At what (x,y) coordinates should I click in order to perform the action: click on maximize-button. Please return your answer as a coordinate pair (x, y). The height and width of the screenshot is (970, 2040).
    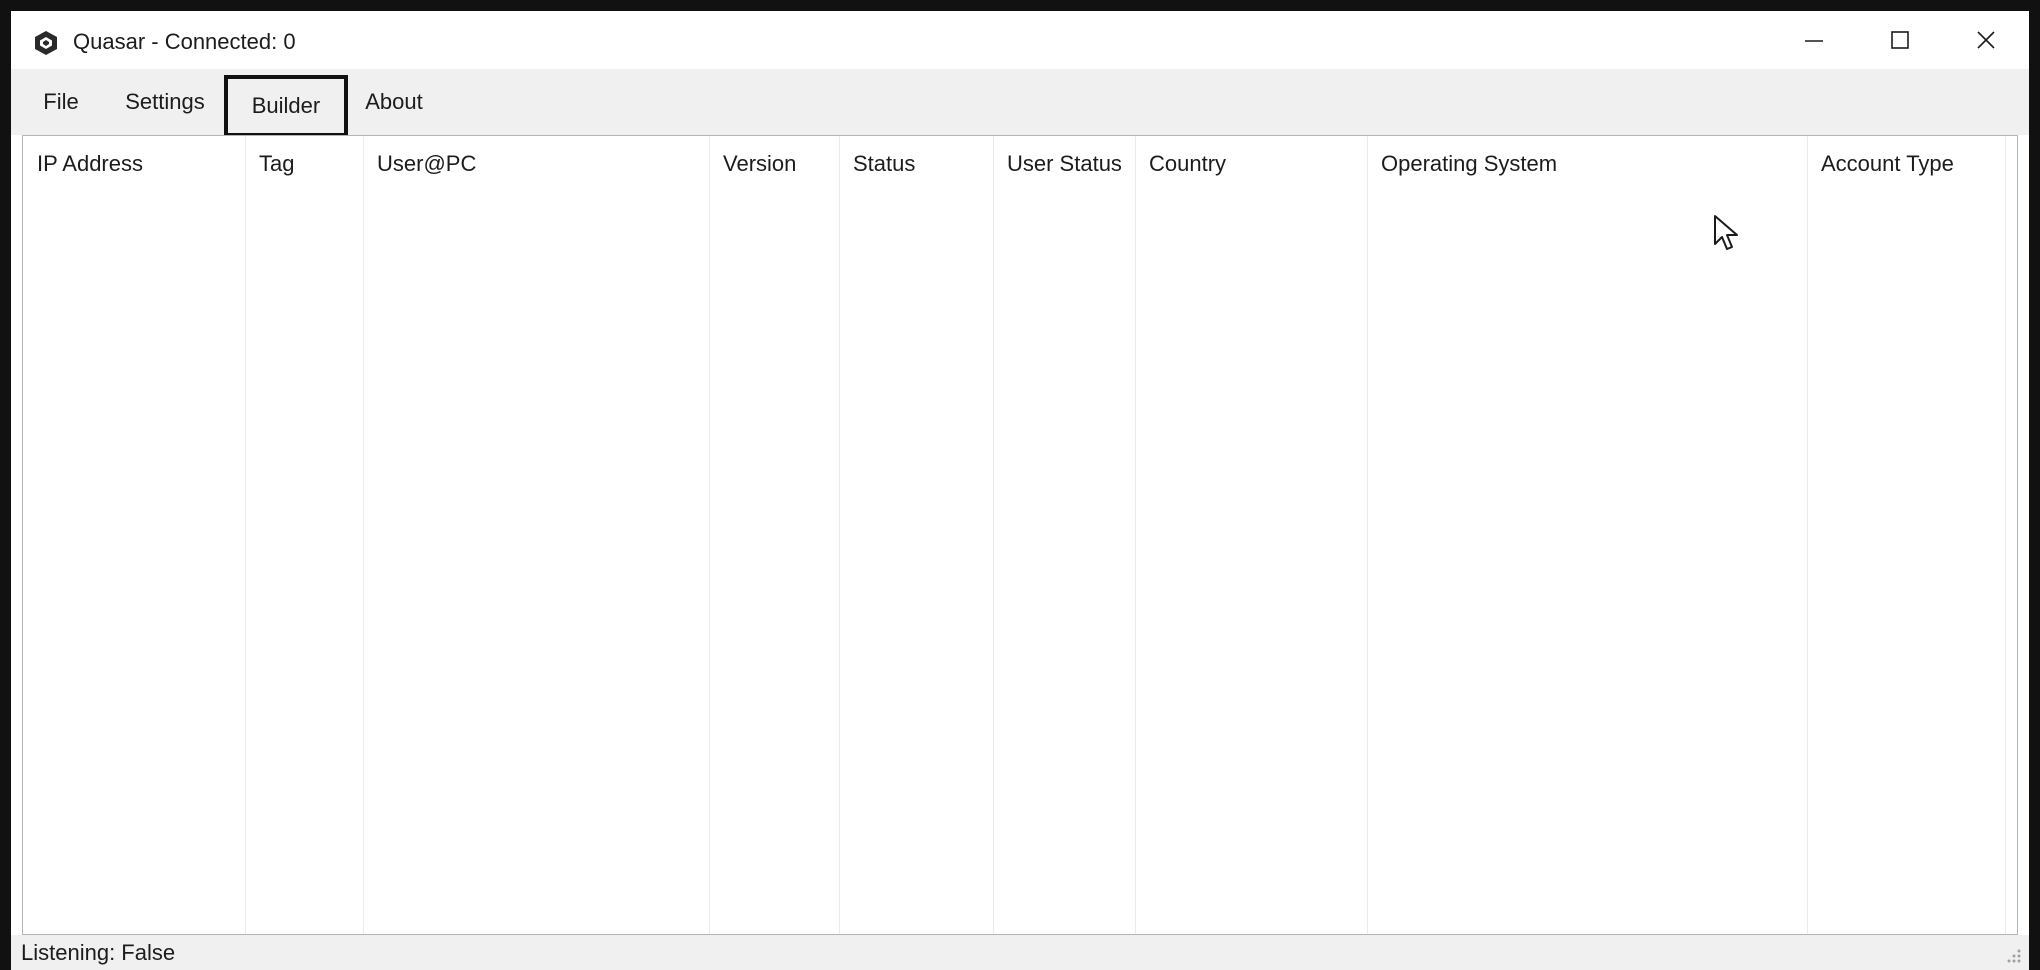
    Looking at the image, I should click on (1900, 40).